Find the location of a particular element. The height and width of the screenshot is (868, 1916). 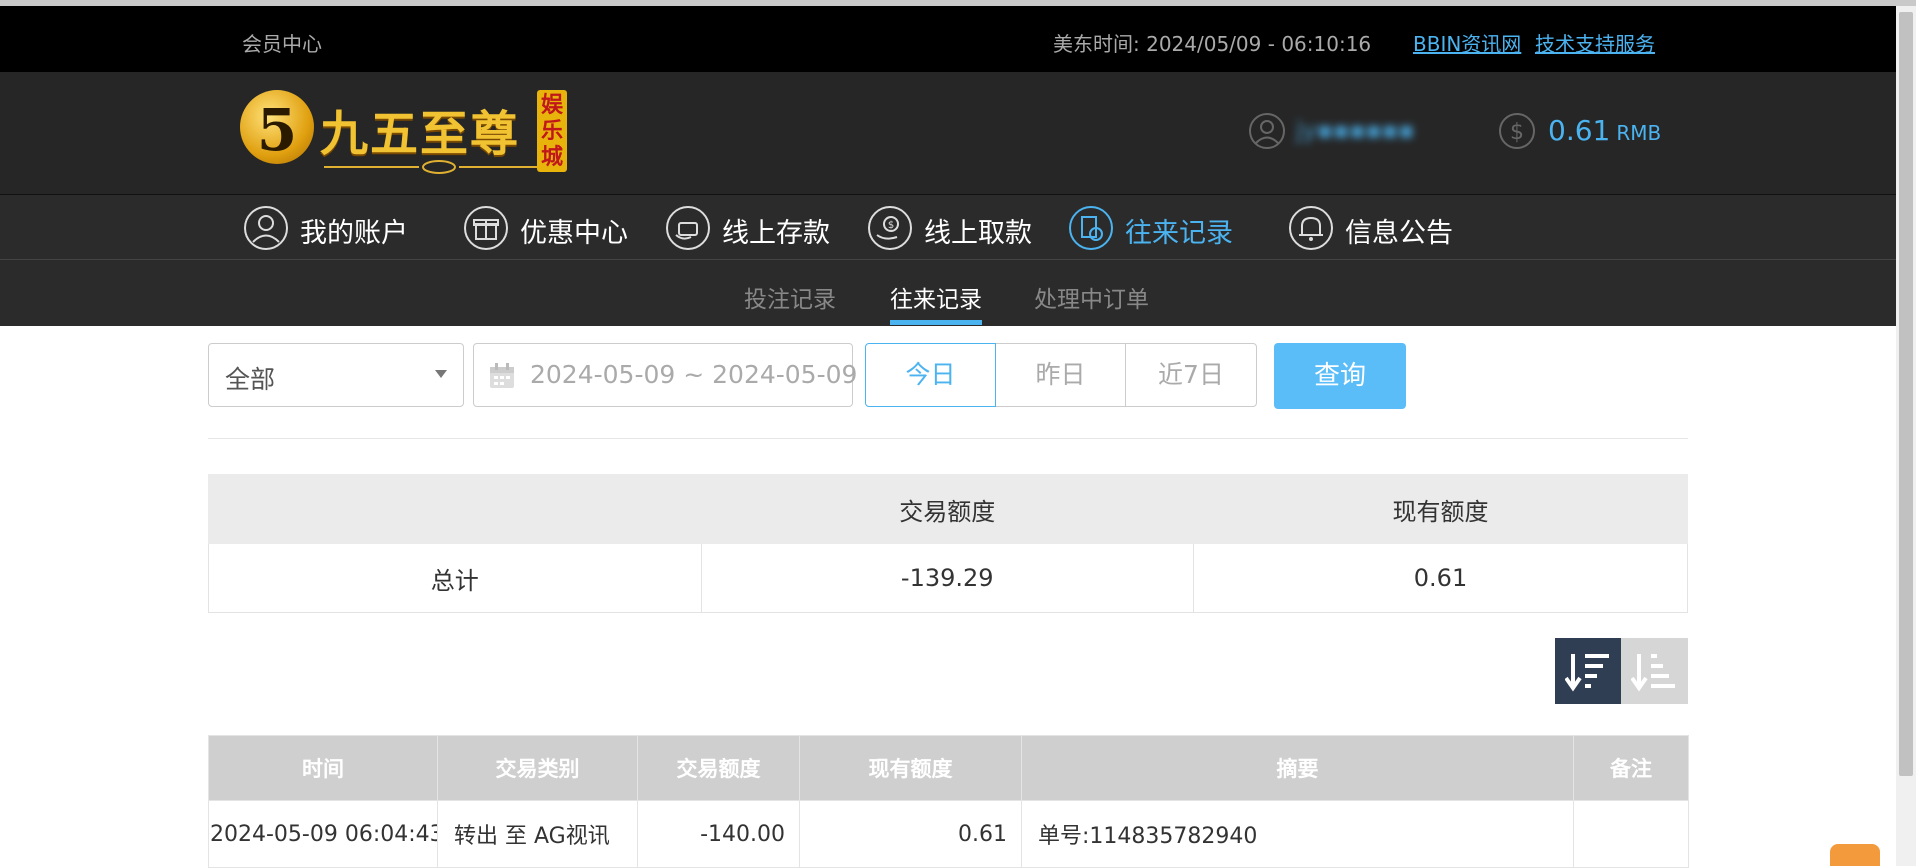

user-icon is located at coordinates (1267, 131).